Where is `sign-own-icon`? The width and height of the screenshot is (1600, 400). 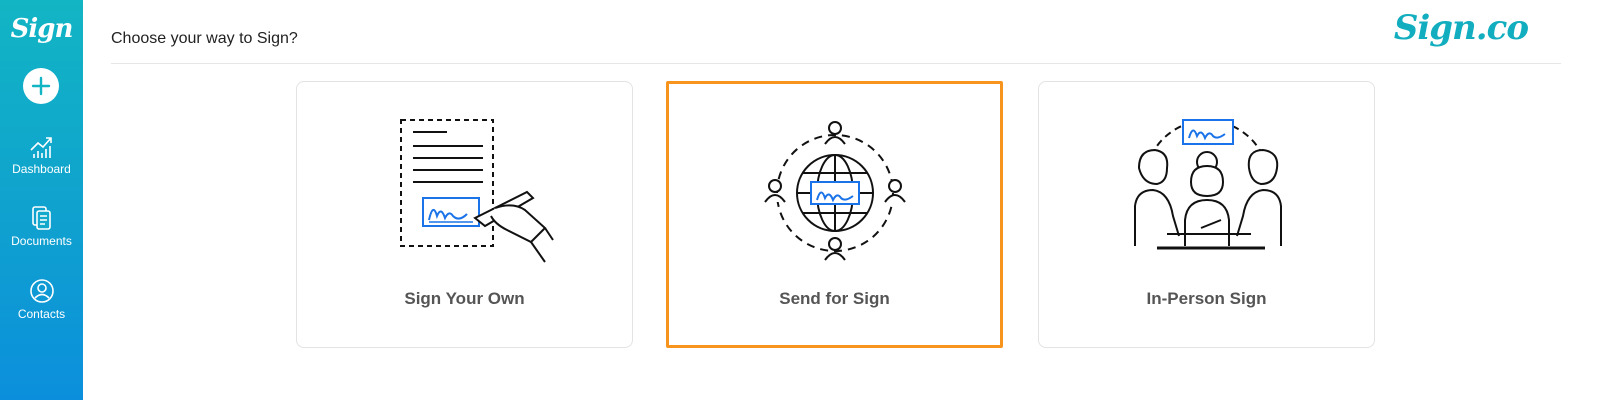
sign-own-icon is located at coordinates (464, 190).